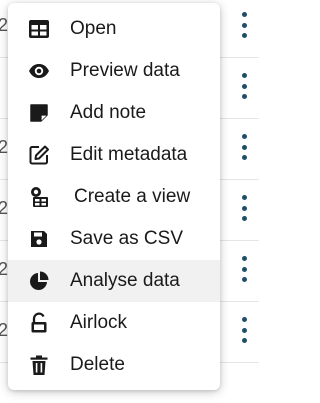 The image size is (320, 403). Describe the element at coordinates (39, 155) in the screenshot. I see `edit-icon` at that location.